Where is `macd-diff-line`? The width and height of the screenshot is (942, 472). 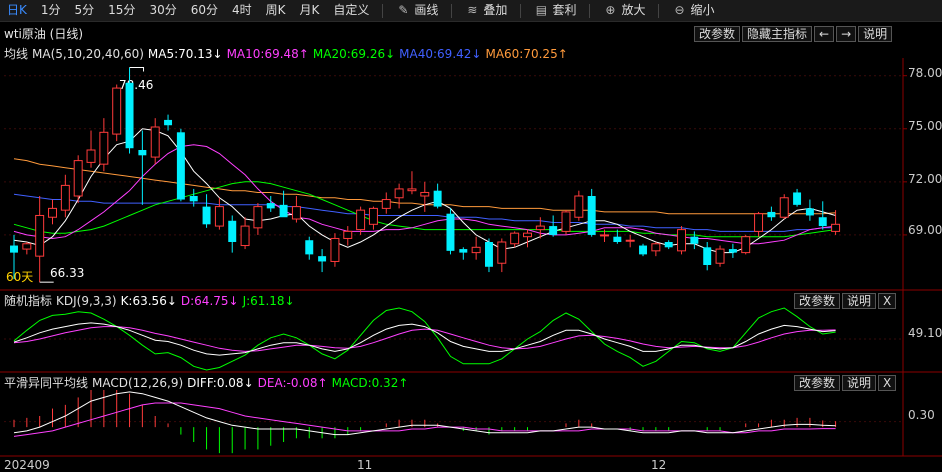 macd-diff-line is located at coordinates (424, 413).